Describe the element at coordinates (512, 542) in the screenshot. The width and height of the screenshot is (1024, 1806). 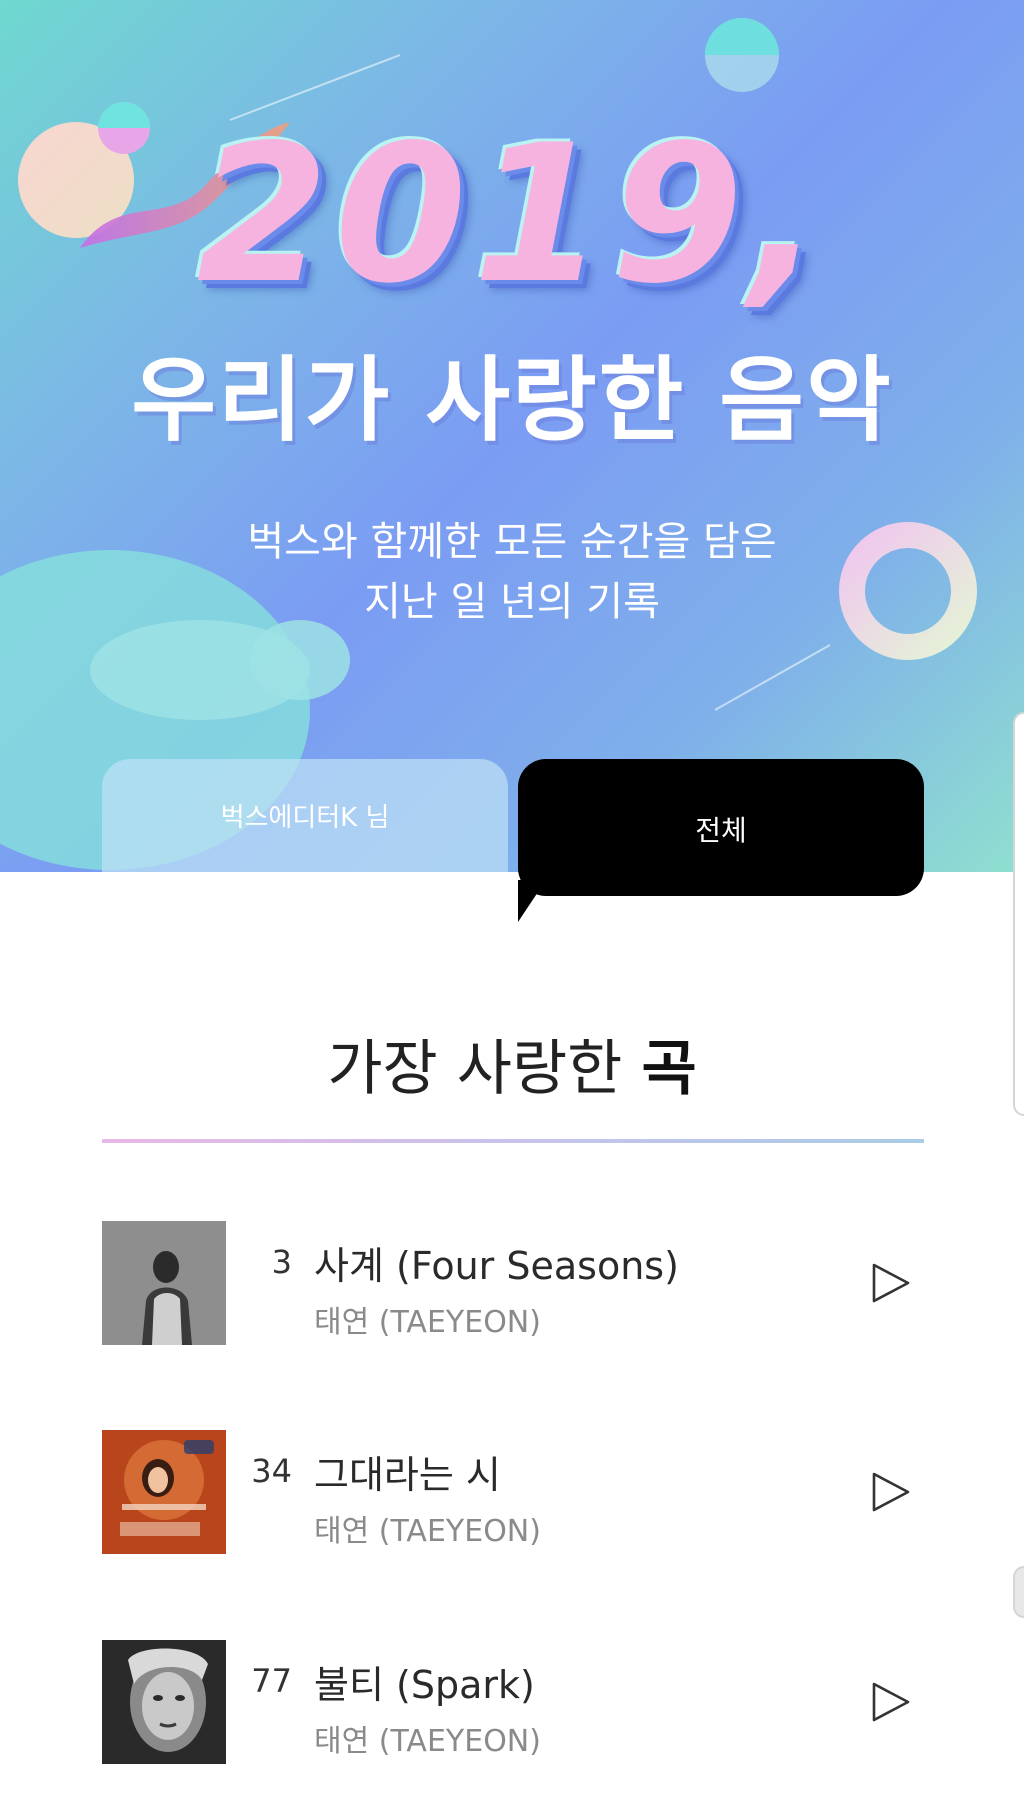
I see `hero-subtitle-line1: 벅스와 함께한 모든 순간을 담은` at that location.